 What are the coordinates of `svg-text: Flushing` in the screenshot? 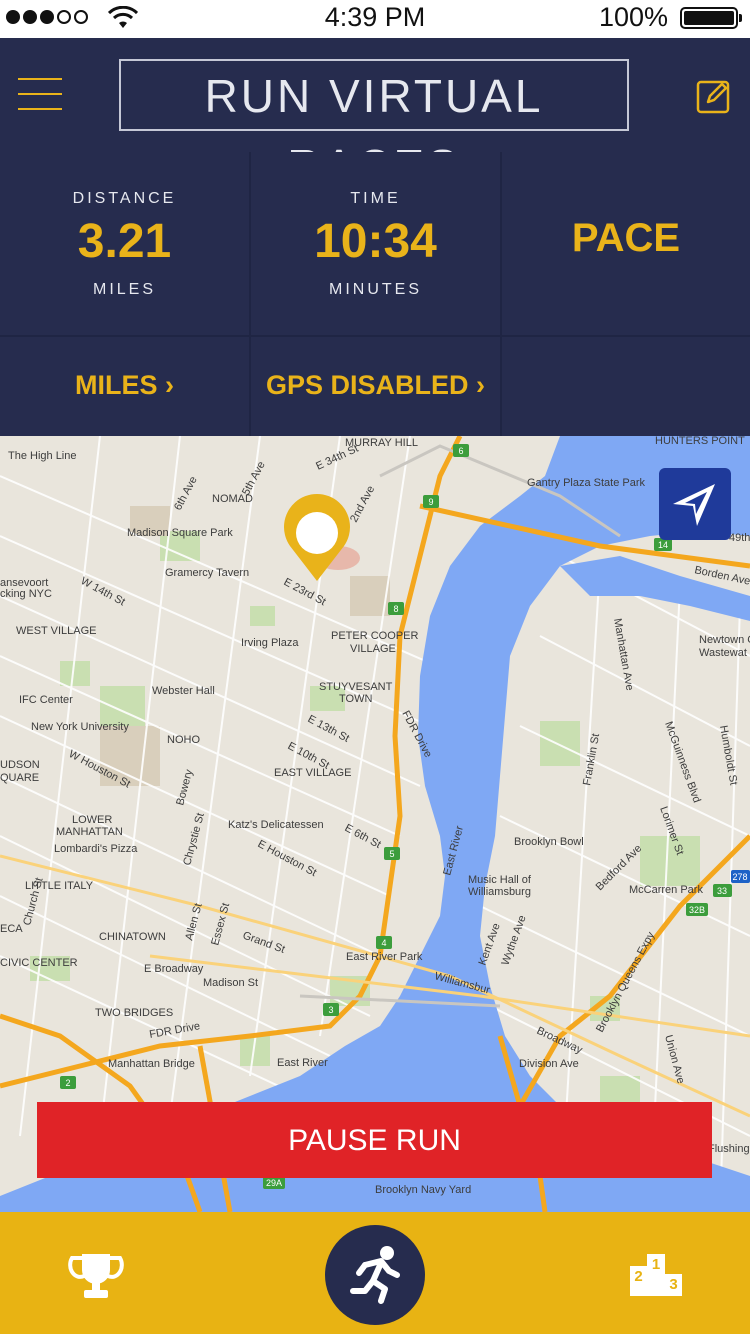 It's located at (729, 1149).